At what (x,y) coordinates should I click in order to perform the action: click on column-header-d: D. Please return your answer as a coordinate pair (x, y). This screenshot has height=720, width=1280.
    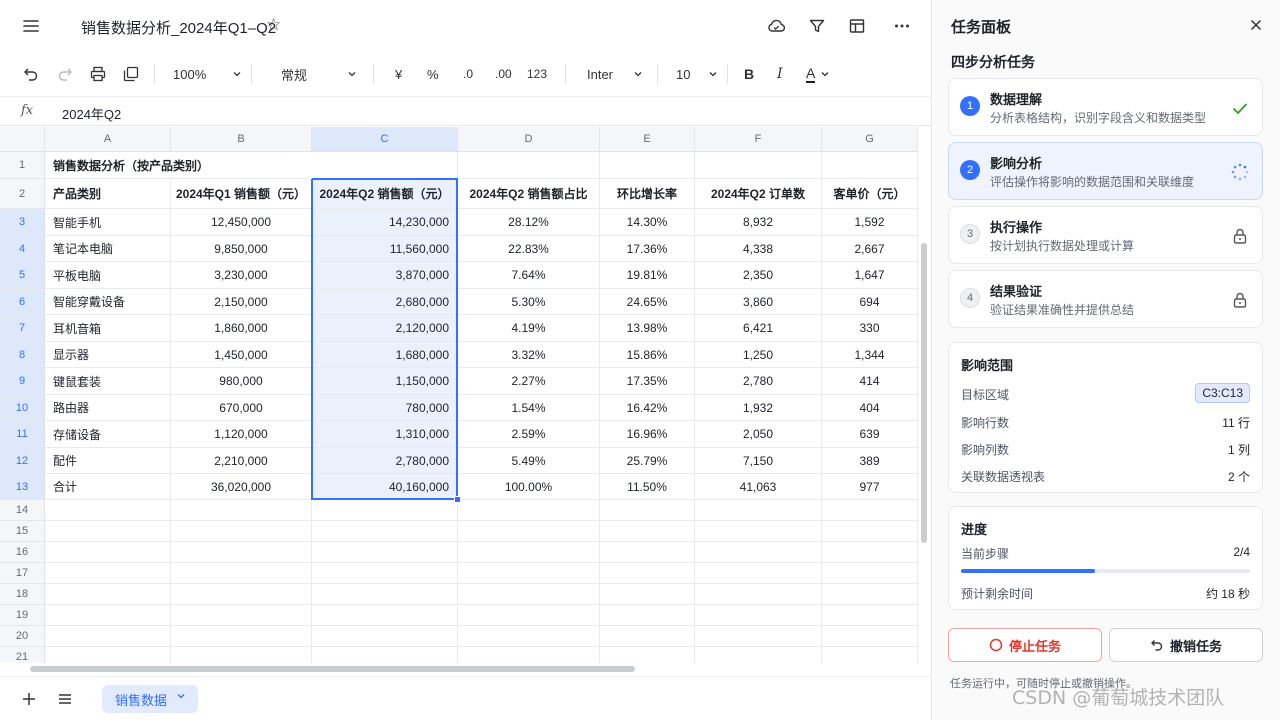
    Looking at the image, I should click on (529, 139).